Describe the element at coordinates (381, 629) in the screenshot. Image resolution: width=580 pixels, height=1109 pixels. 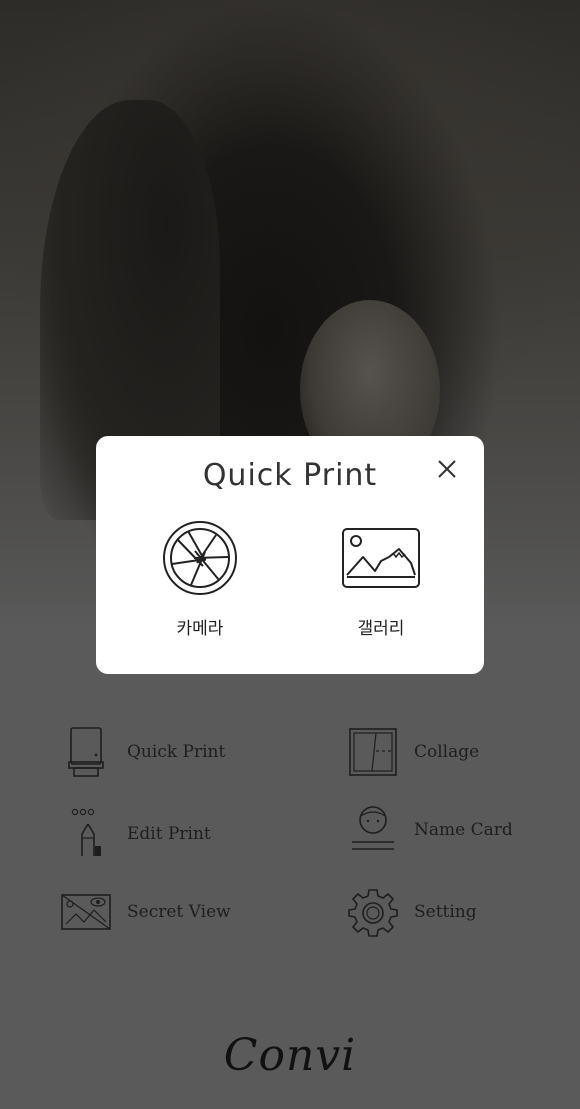
I see `gallery-option-label: 갤러리` at that location.